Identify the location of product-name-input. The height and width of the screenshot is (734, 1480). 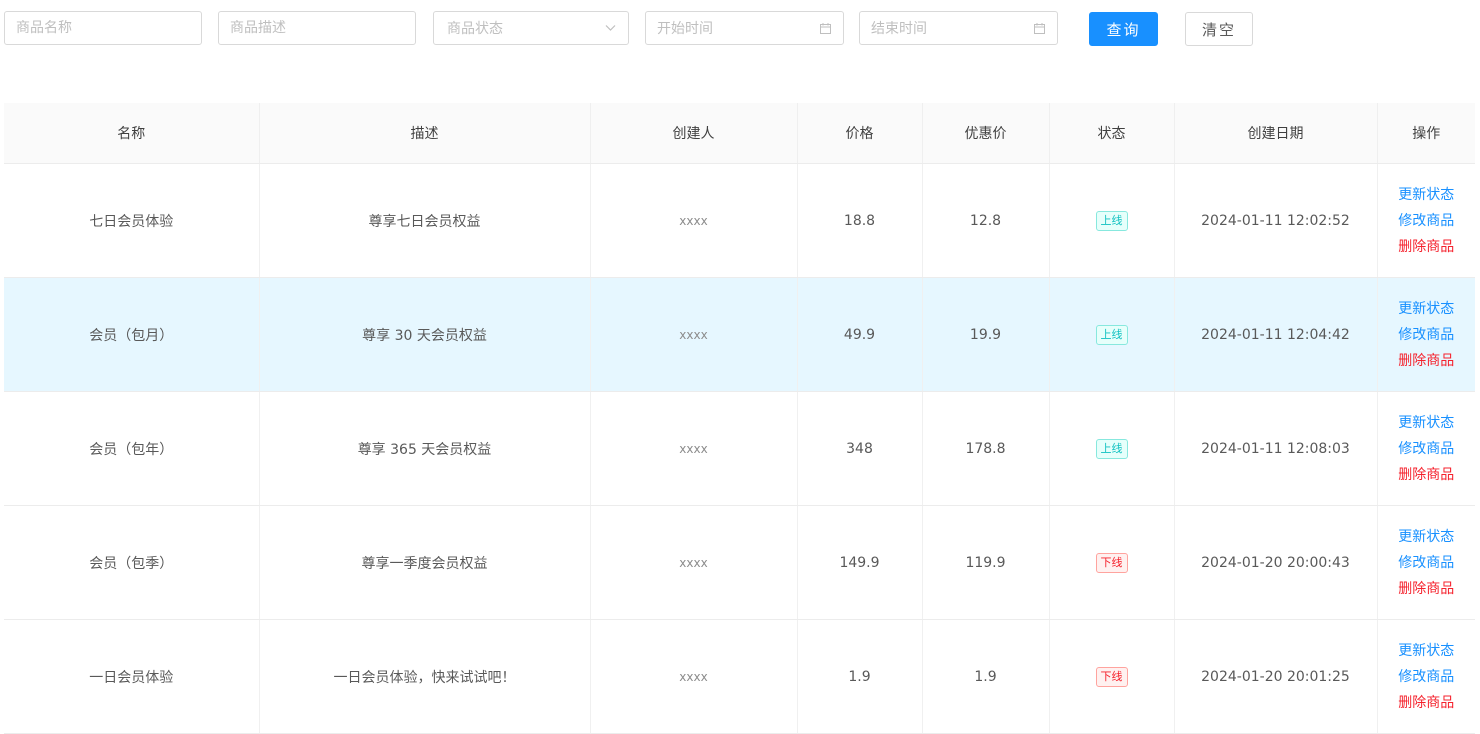
(103, 28).